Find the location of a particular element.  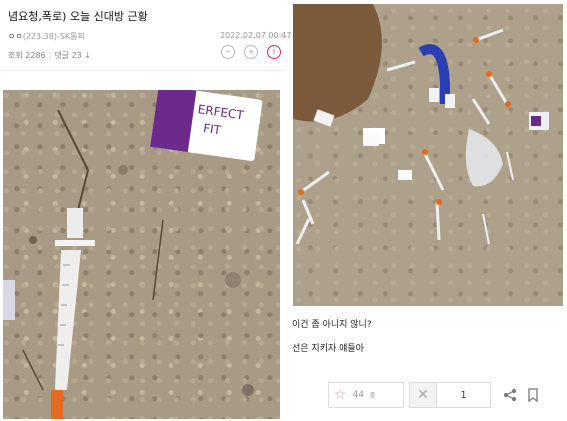

caption-line-1: 이건 좀 아니지 않니? is located at coordinates (332, 325).